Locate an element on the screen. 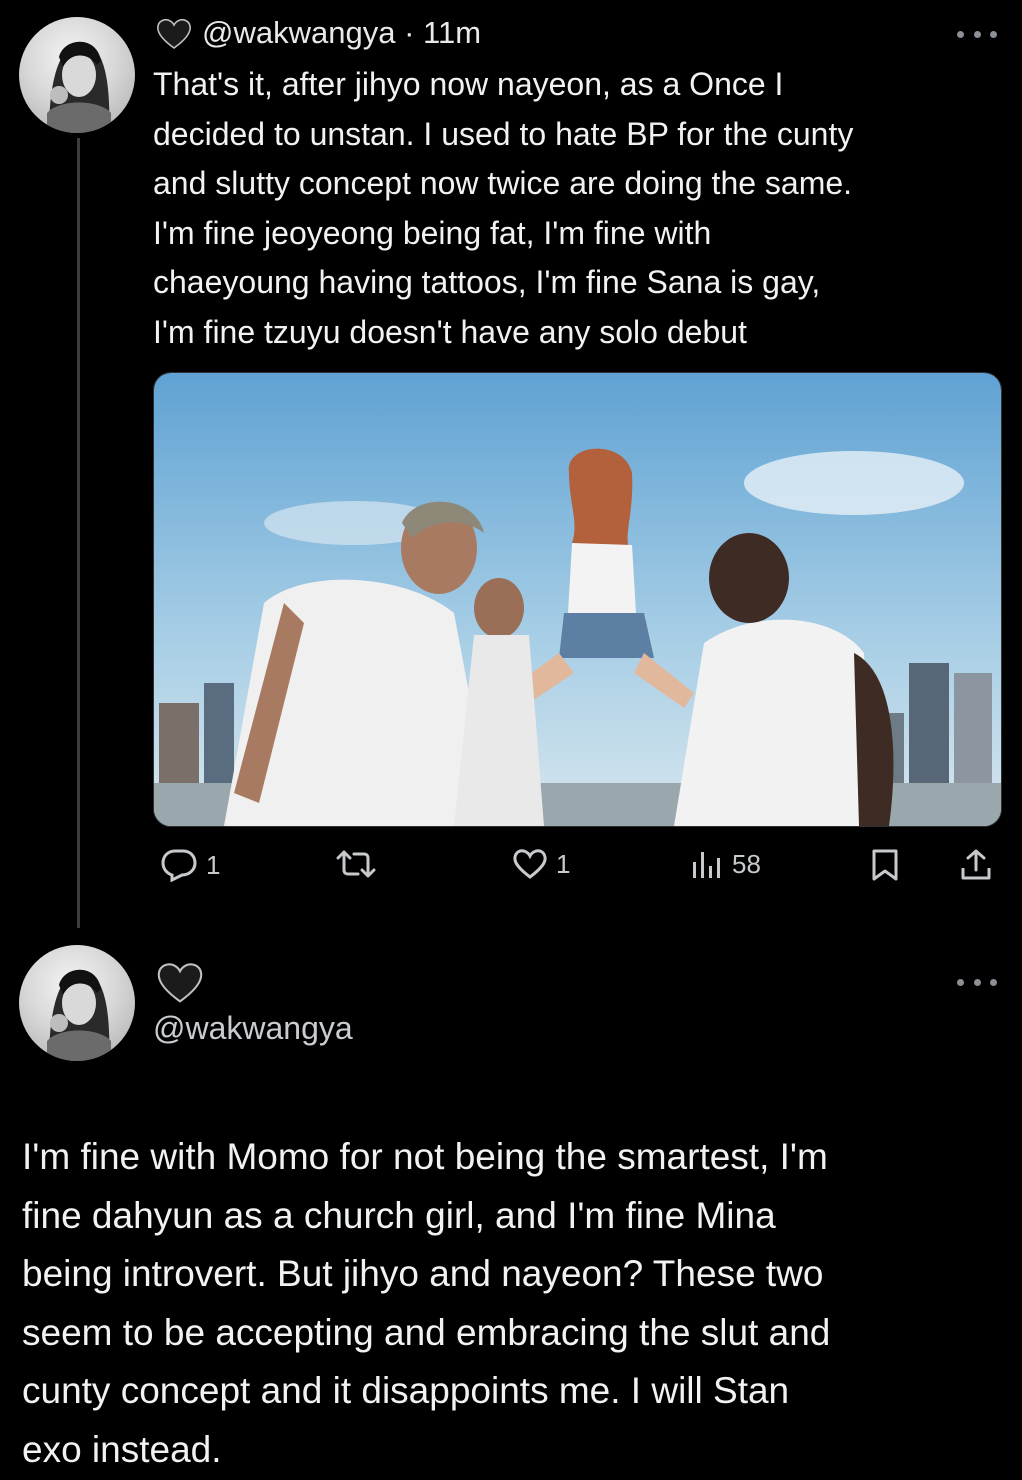  bookmark-button is located at coordinates (885, 865).